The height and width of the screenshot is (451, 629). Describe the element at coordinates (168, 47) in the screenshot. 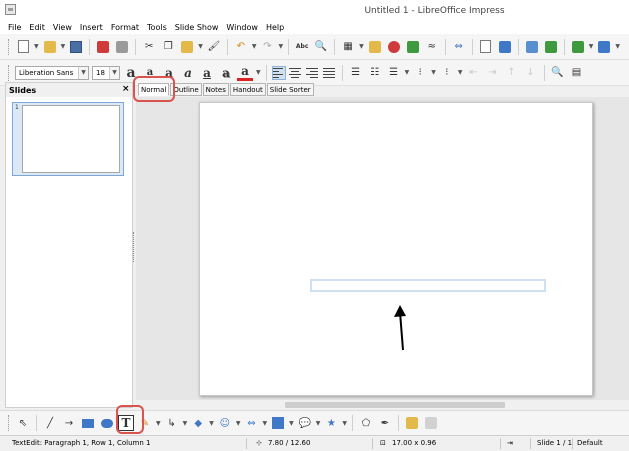

I see `copy-icon: ❐` at that location.